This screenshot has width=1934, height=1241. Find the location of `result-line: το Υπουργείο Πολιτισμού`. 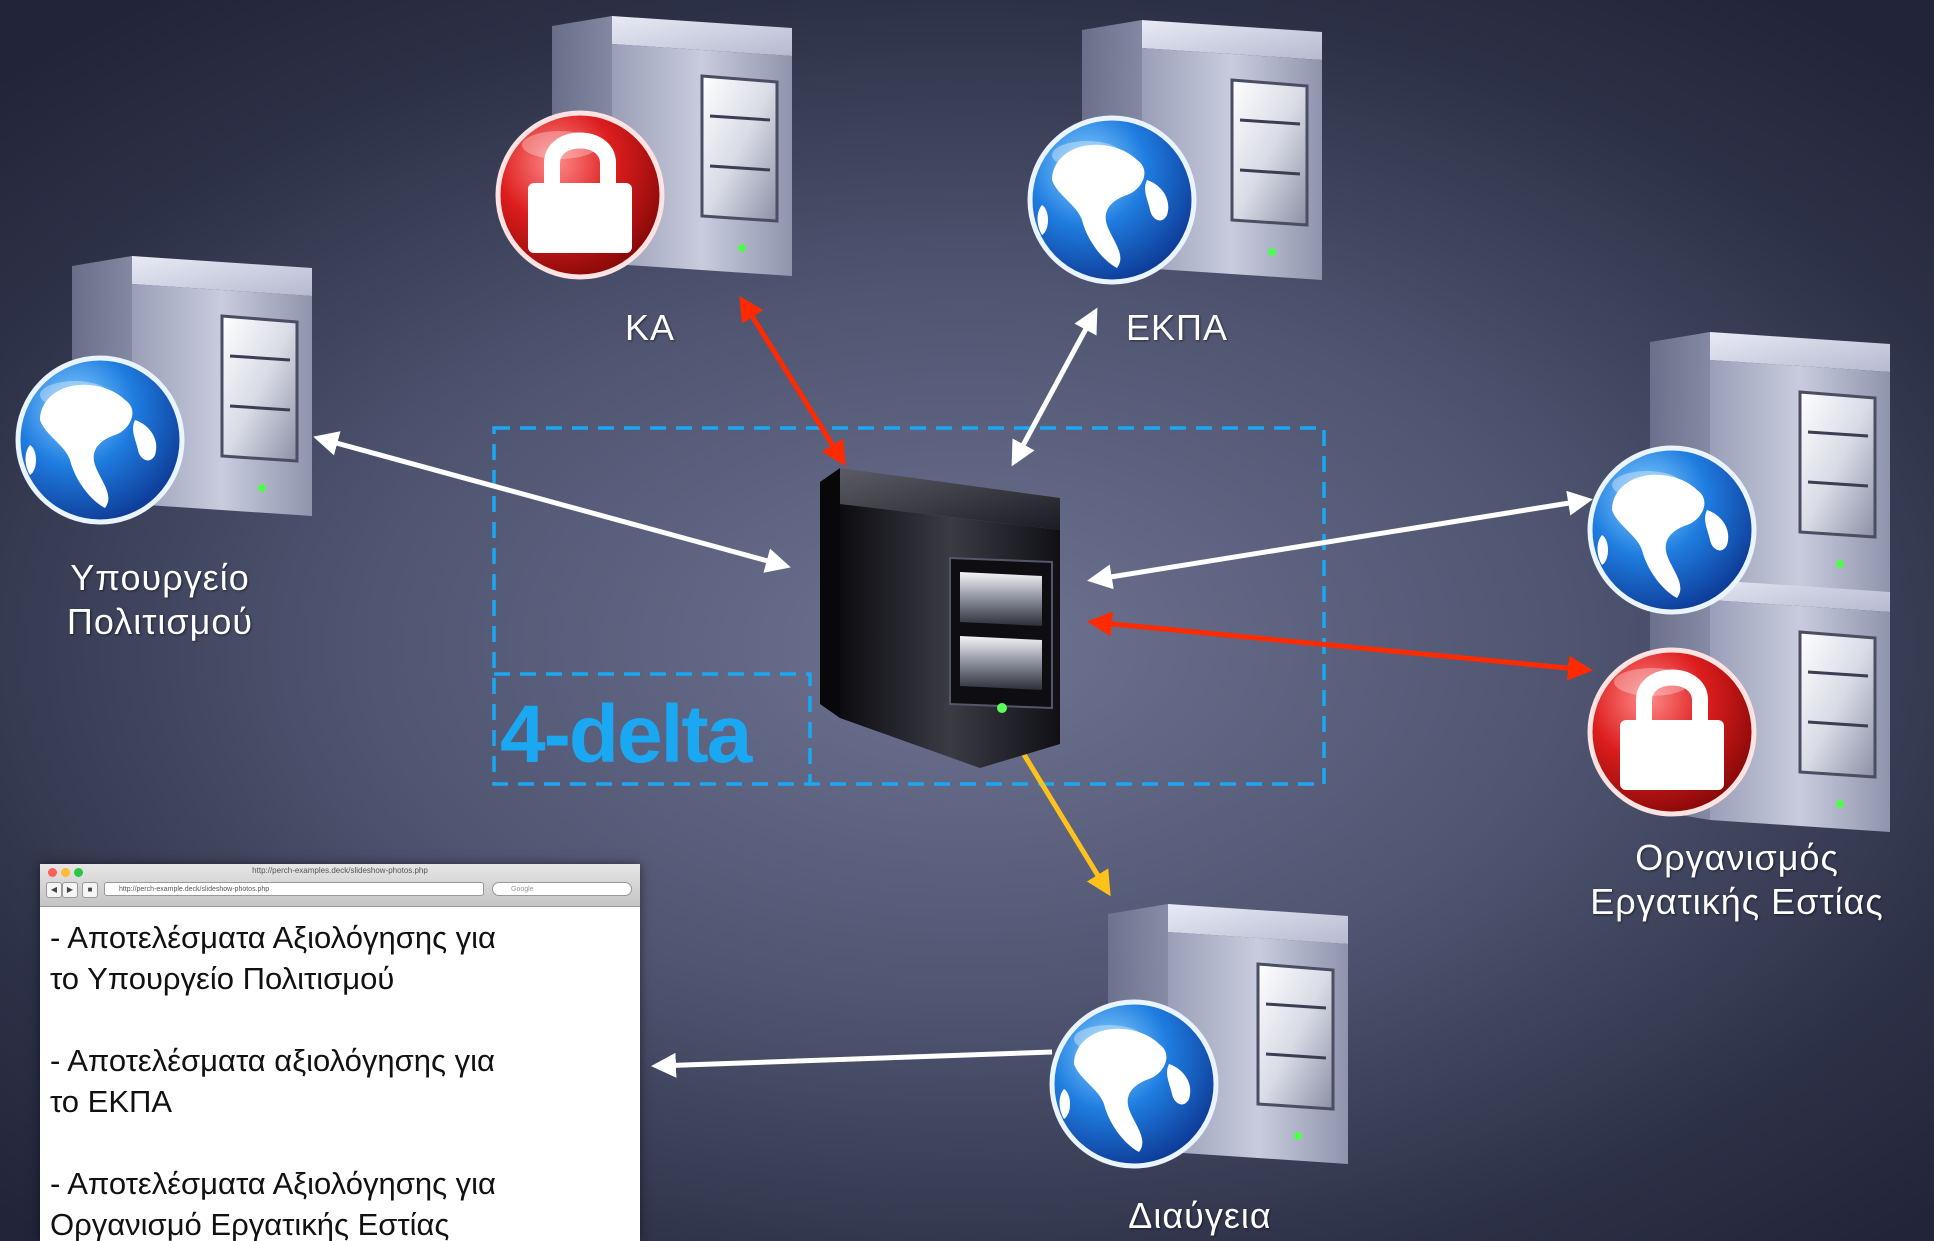

result-line: το Υπουργείο Πολιτισμού is located at coordinates (222, 978).